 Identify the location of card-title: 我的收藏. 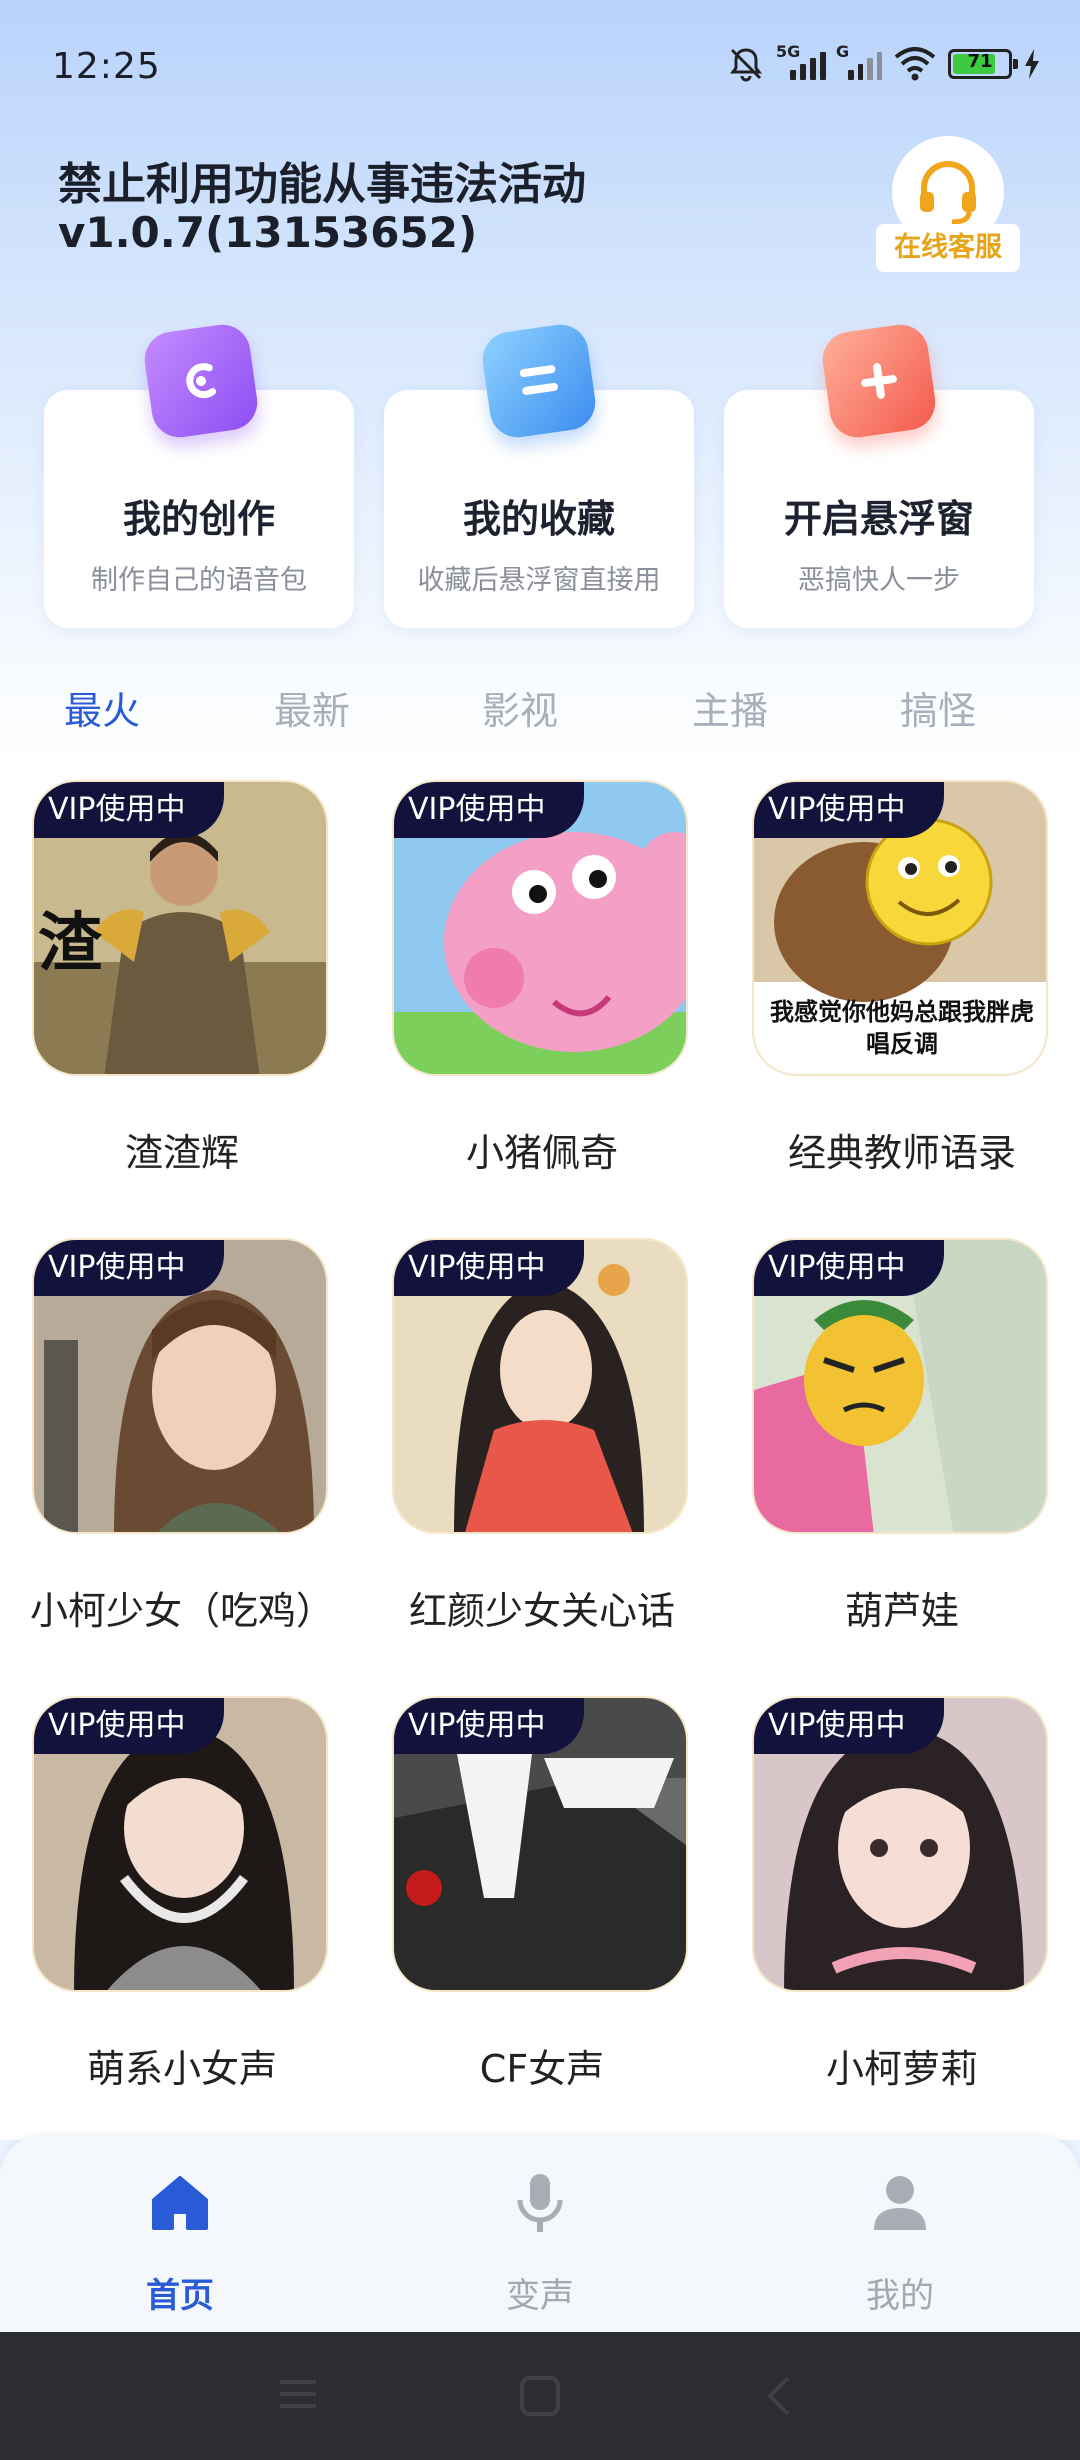
(538, 519).